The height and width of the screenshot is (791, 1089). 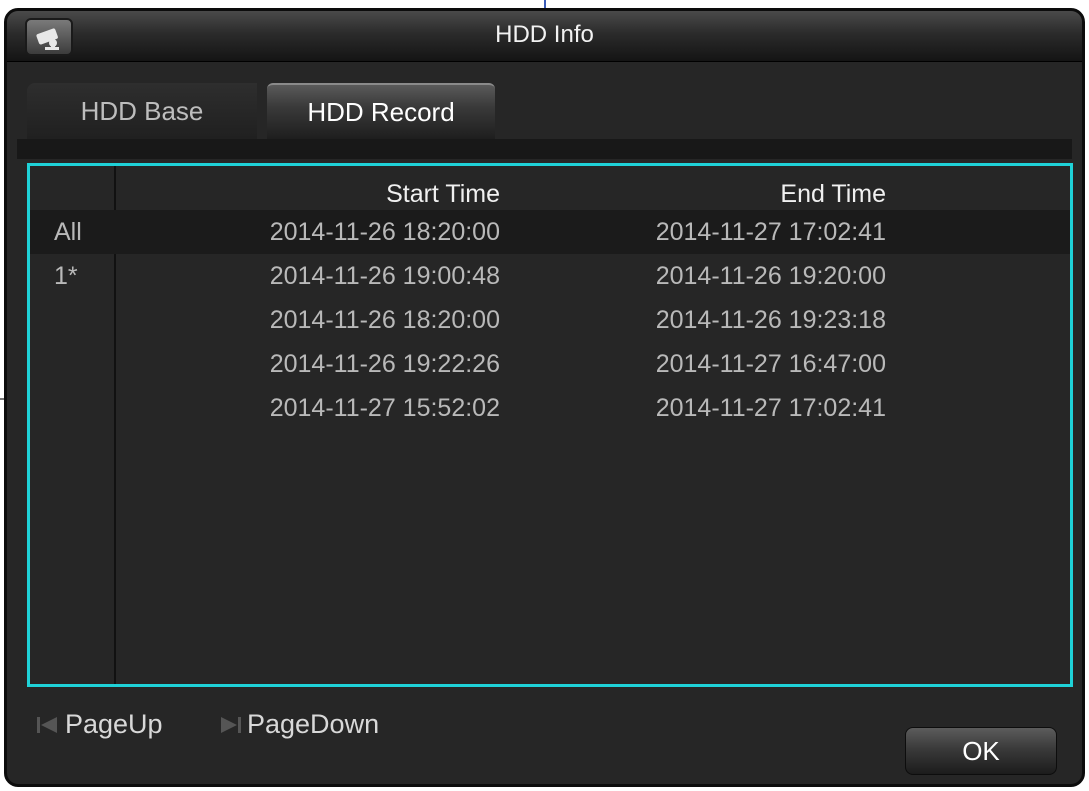 I want to click on page-down-button: PageDown, so click(x=298, y=724).